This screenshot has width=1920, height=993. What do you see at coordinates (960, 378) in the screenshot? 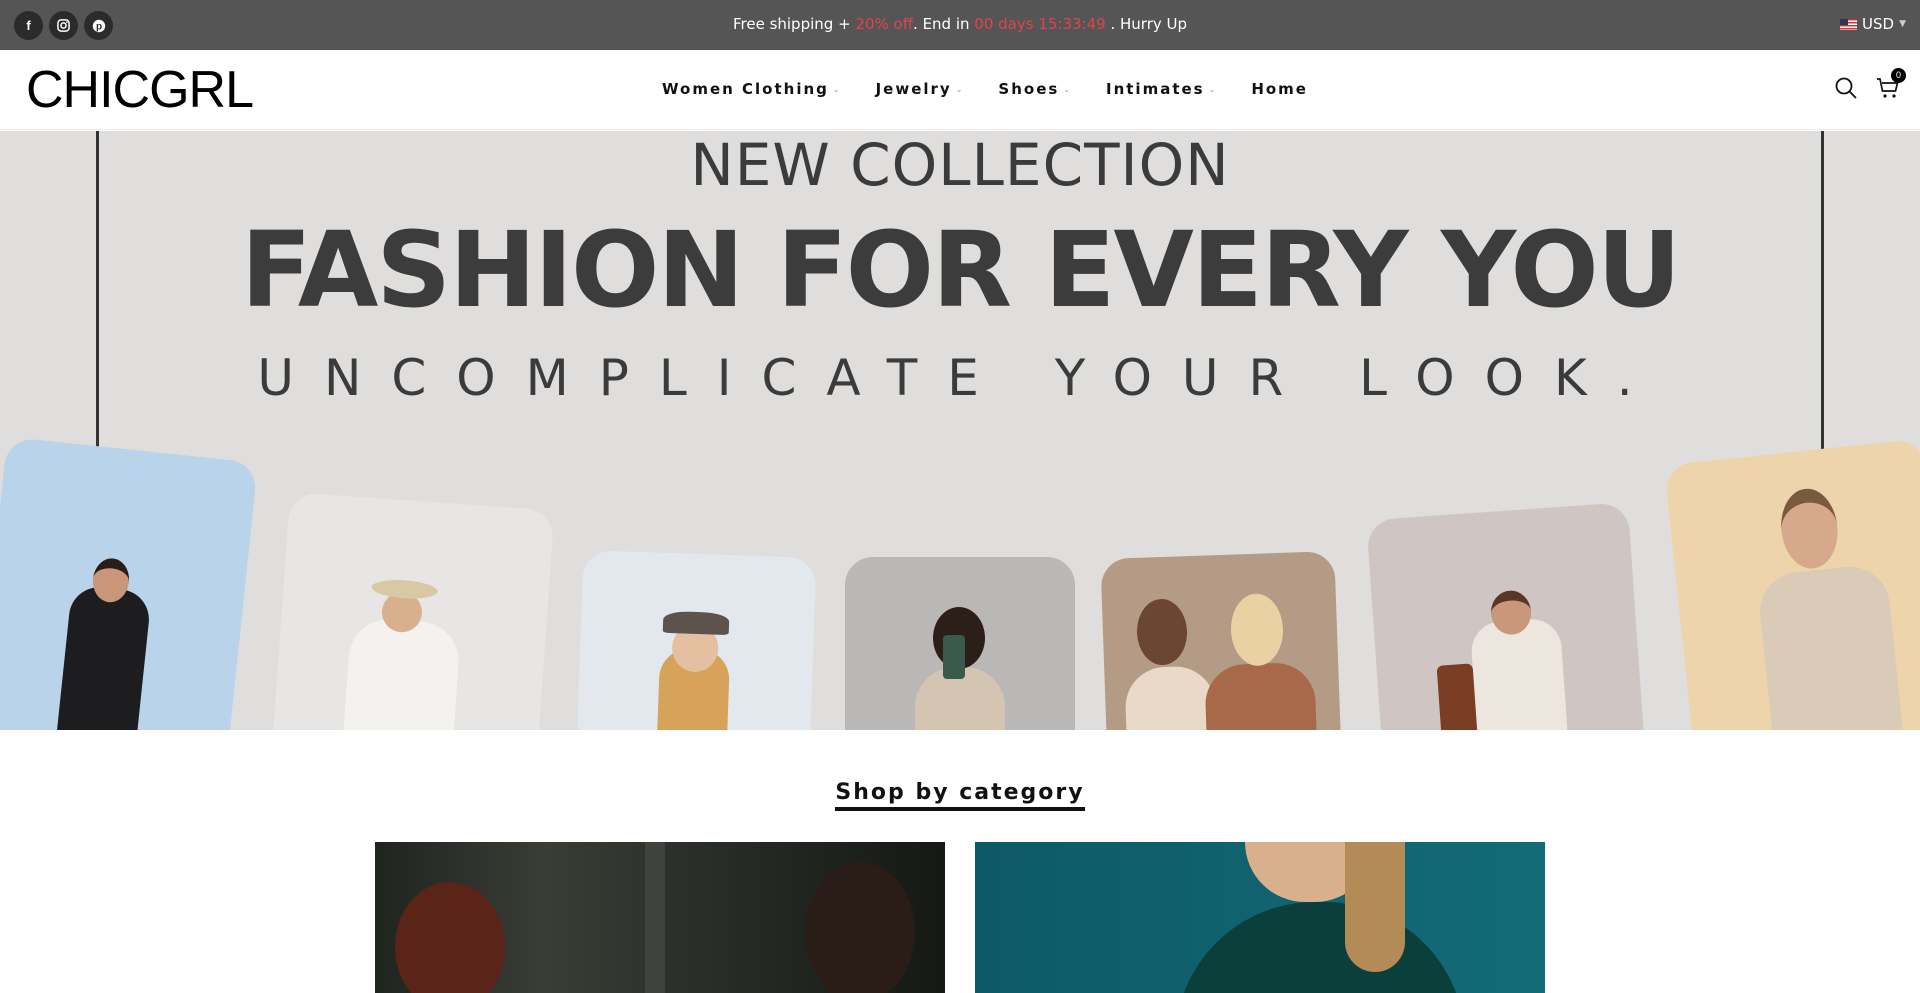
I see `hero-tagline: UNCOMPLICATE YOUR LOOK.` at bounding box center [960, 378].